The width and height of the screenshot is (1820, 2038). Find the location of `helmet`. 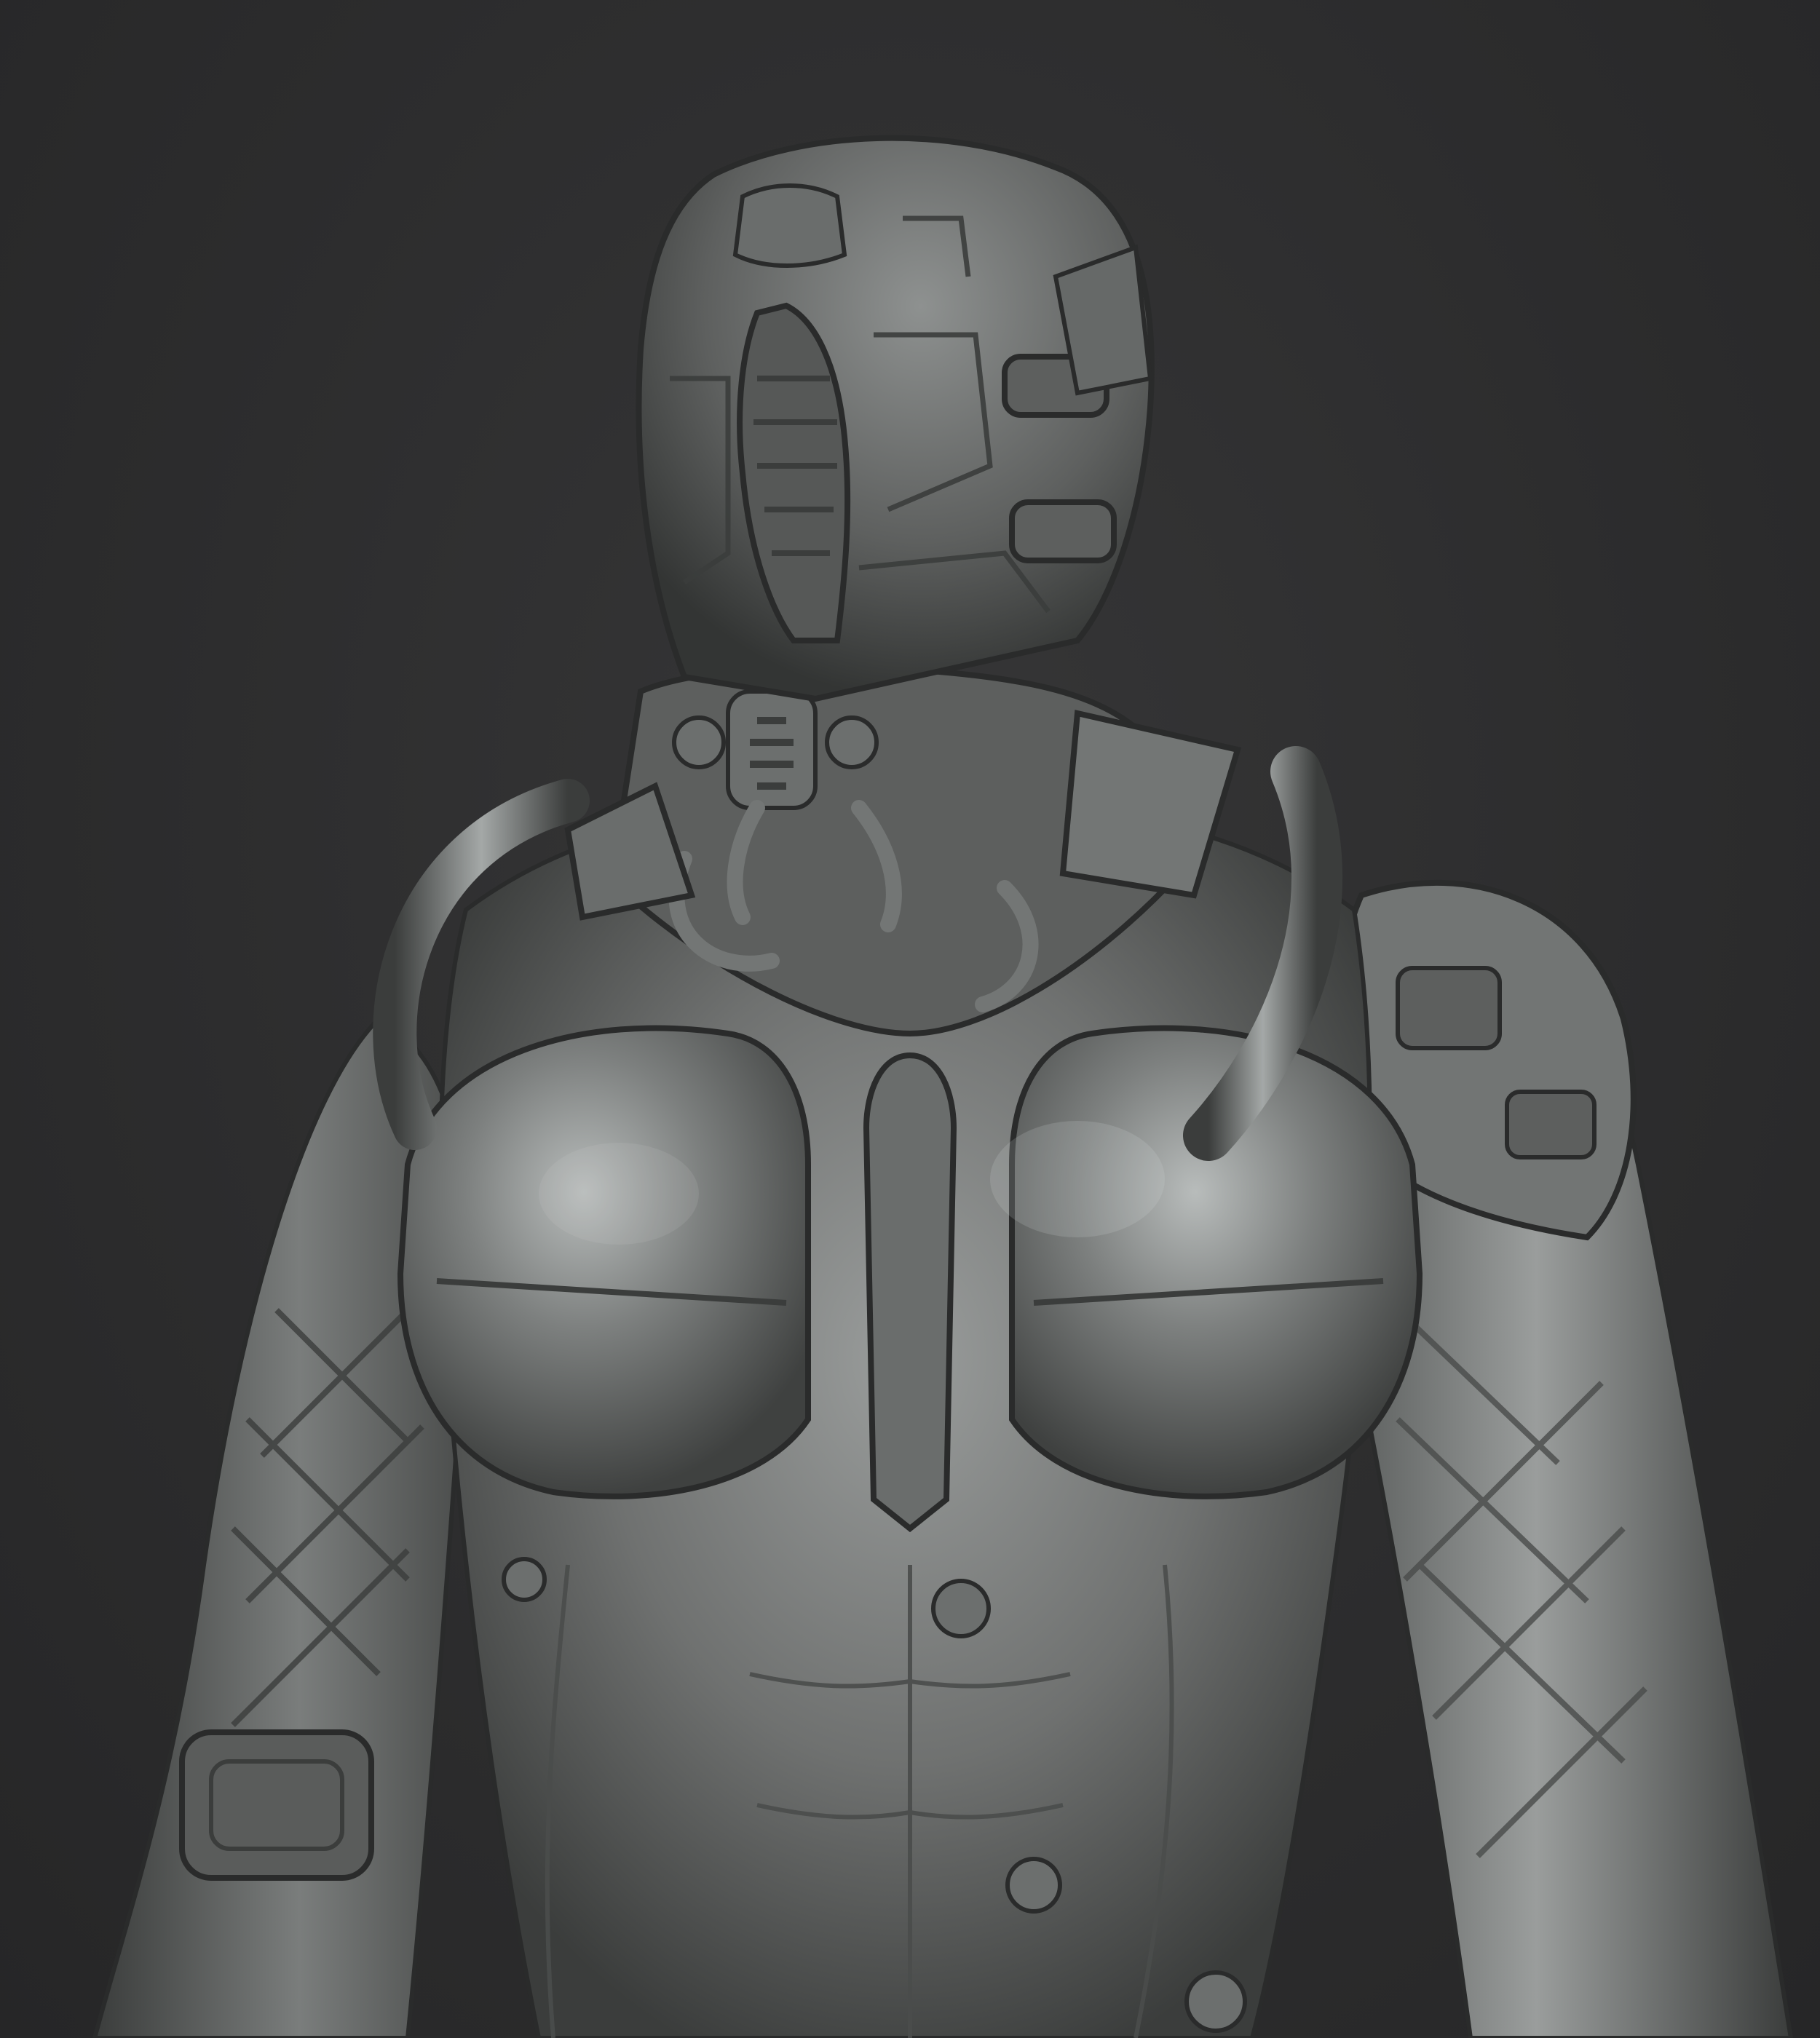

helmet is located at coordinates (895, 419).